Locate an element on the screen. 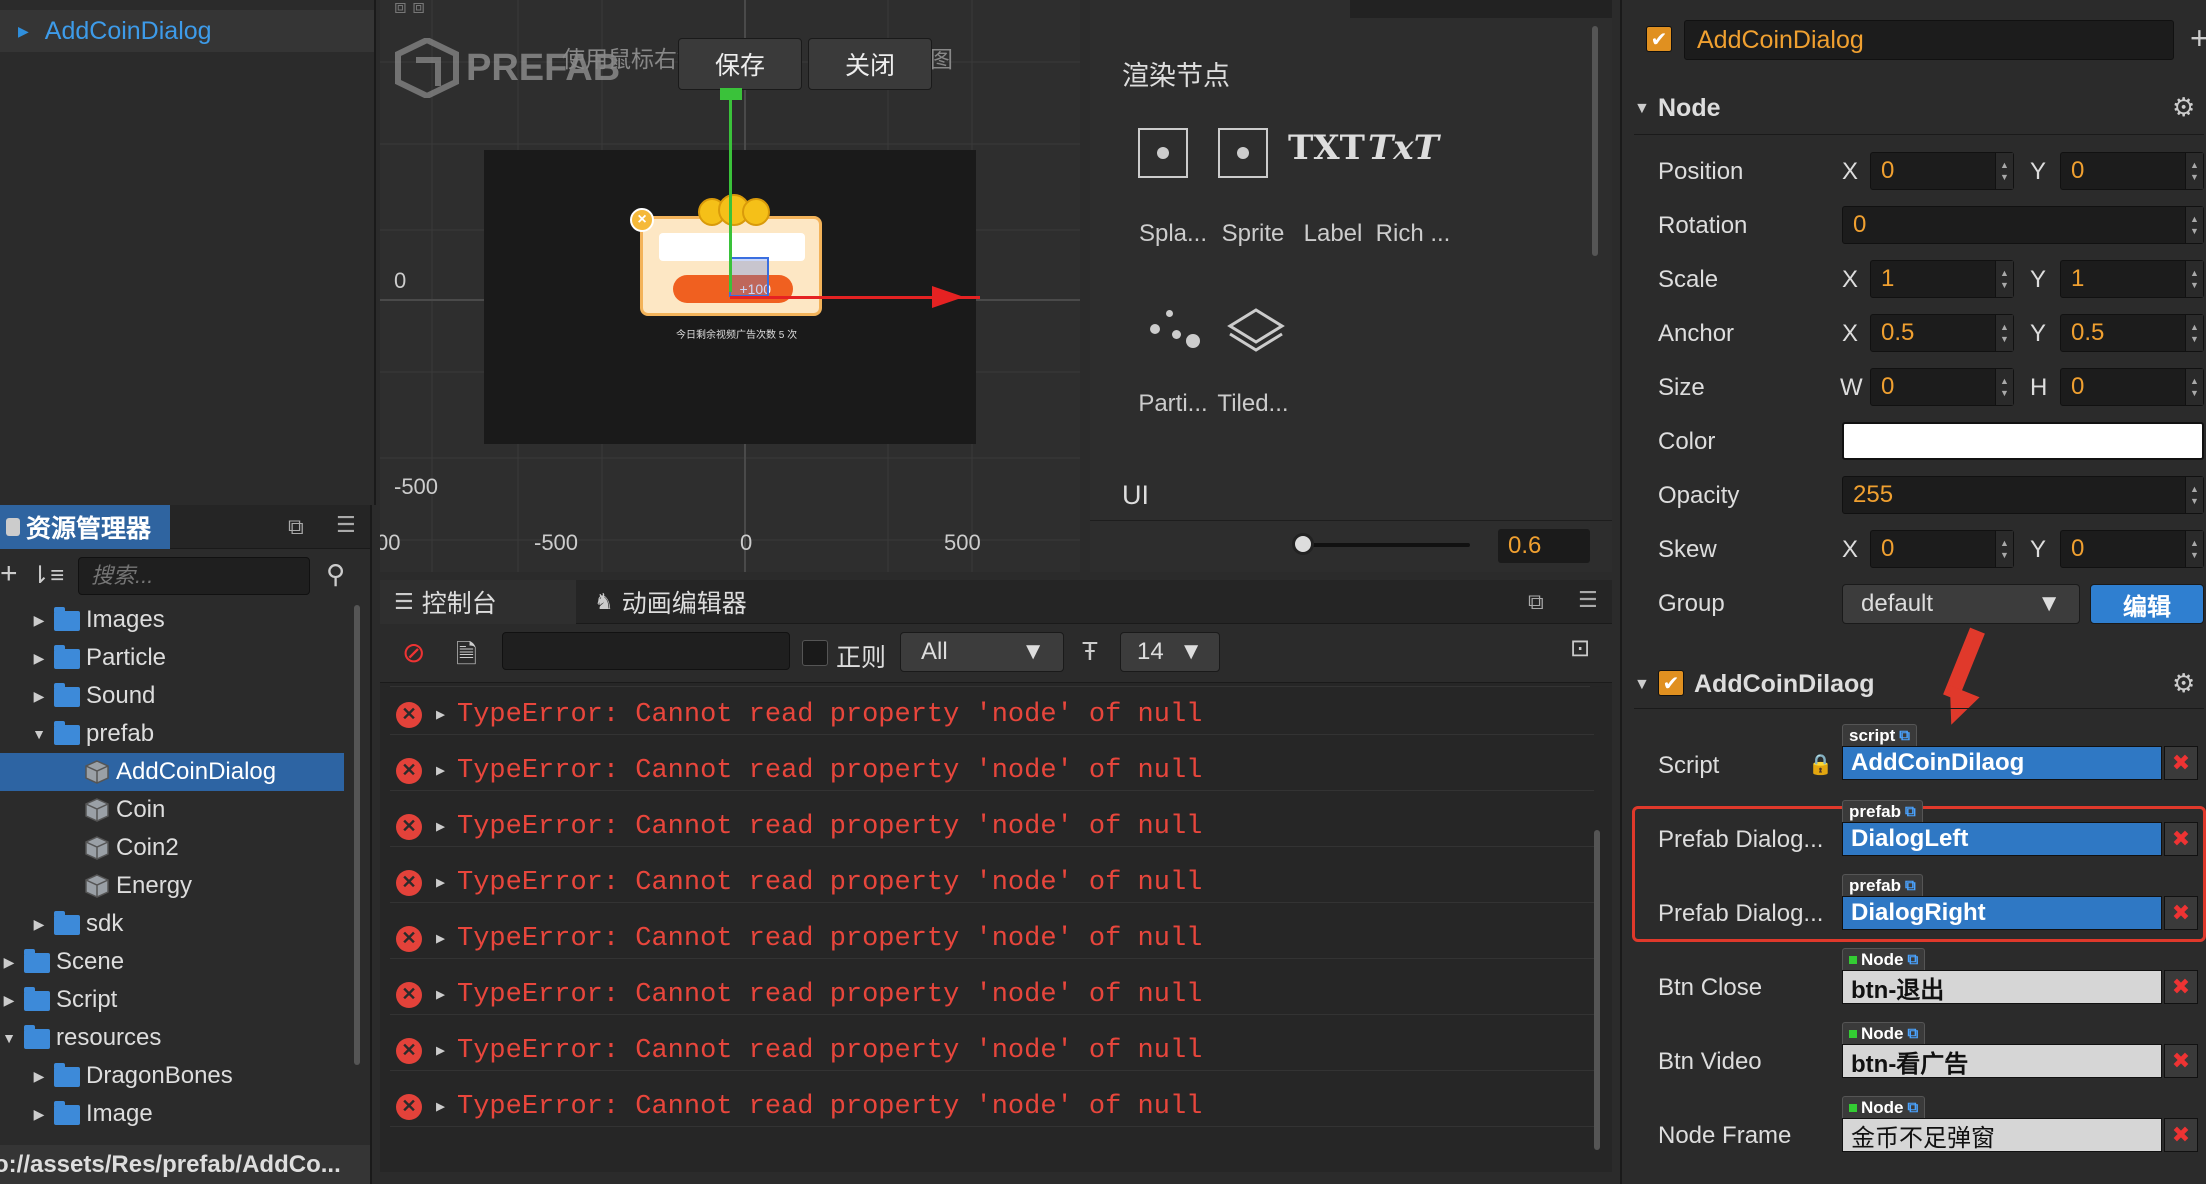 Image resolution: width=2206 pixels, height=1184 pixels. scale-y-field: 1 ▲ ▼ is located at coordinates (2132, 279).